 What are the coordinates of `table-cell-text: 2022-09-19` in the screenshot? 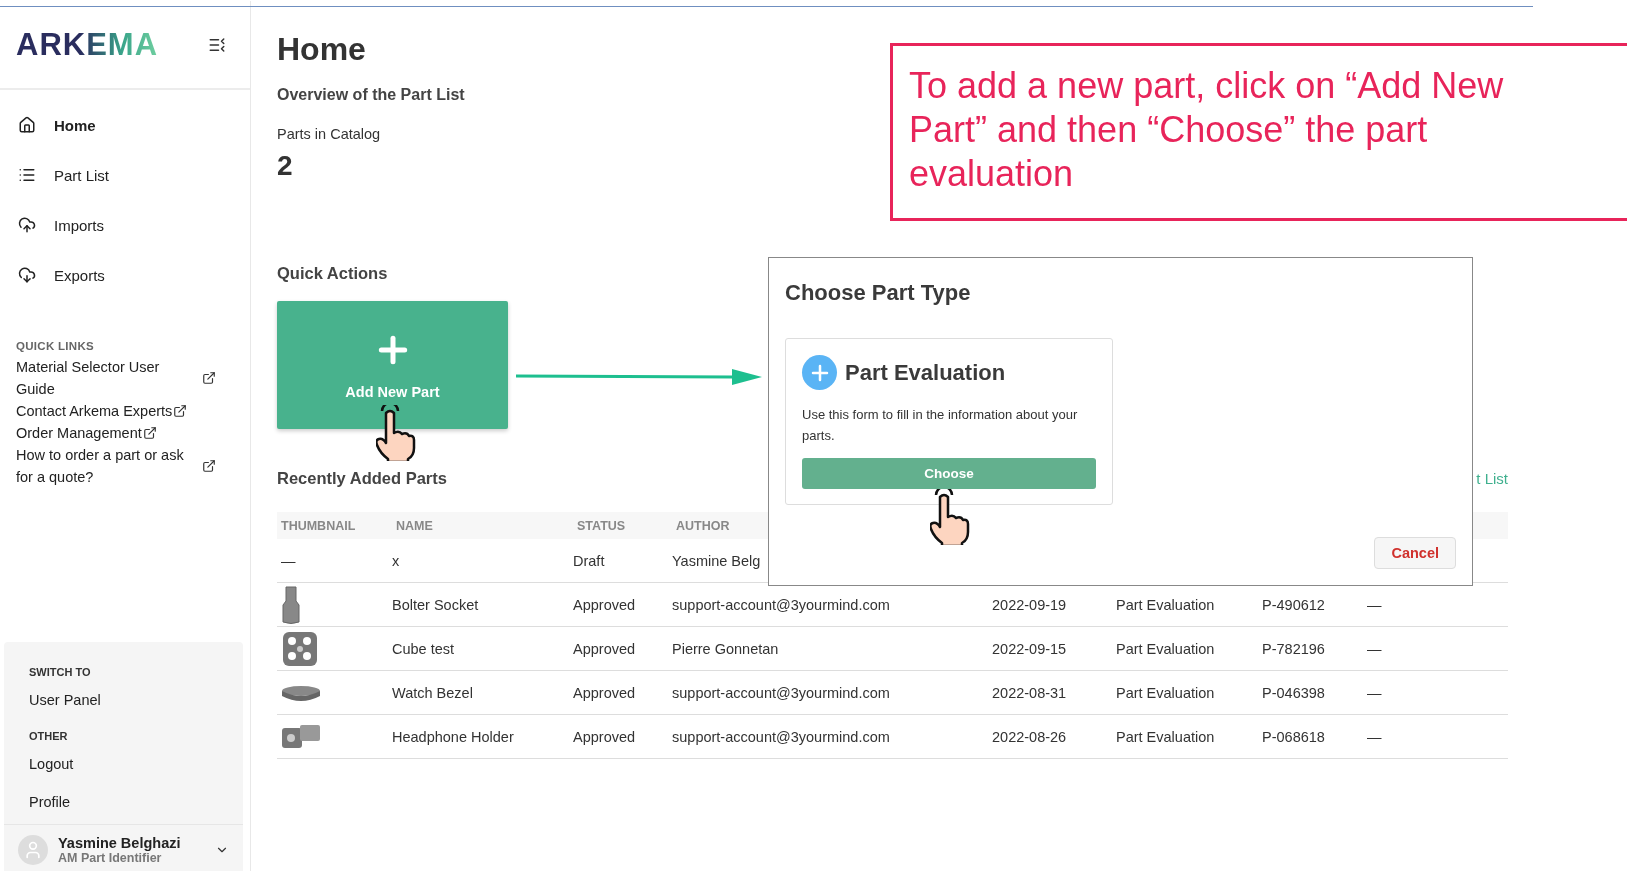 It's located at (1030, 604).